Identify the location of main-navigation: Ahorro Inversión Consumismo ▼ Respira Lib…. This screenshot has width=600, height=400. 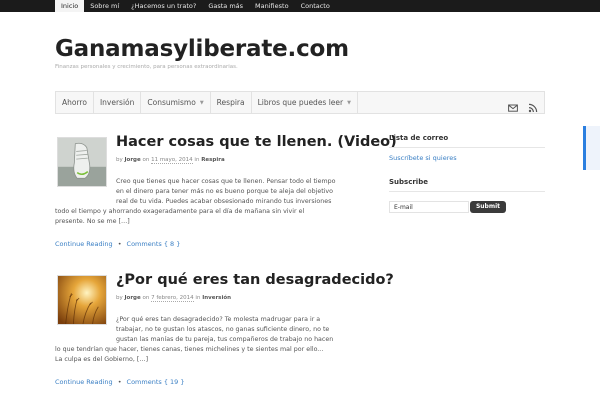
(300, 102).